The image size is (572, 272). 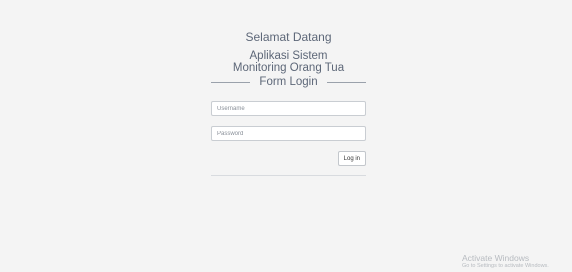 I want to click on form-title-row: Form Login, so click(x=289, y=82).